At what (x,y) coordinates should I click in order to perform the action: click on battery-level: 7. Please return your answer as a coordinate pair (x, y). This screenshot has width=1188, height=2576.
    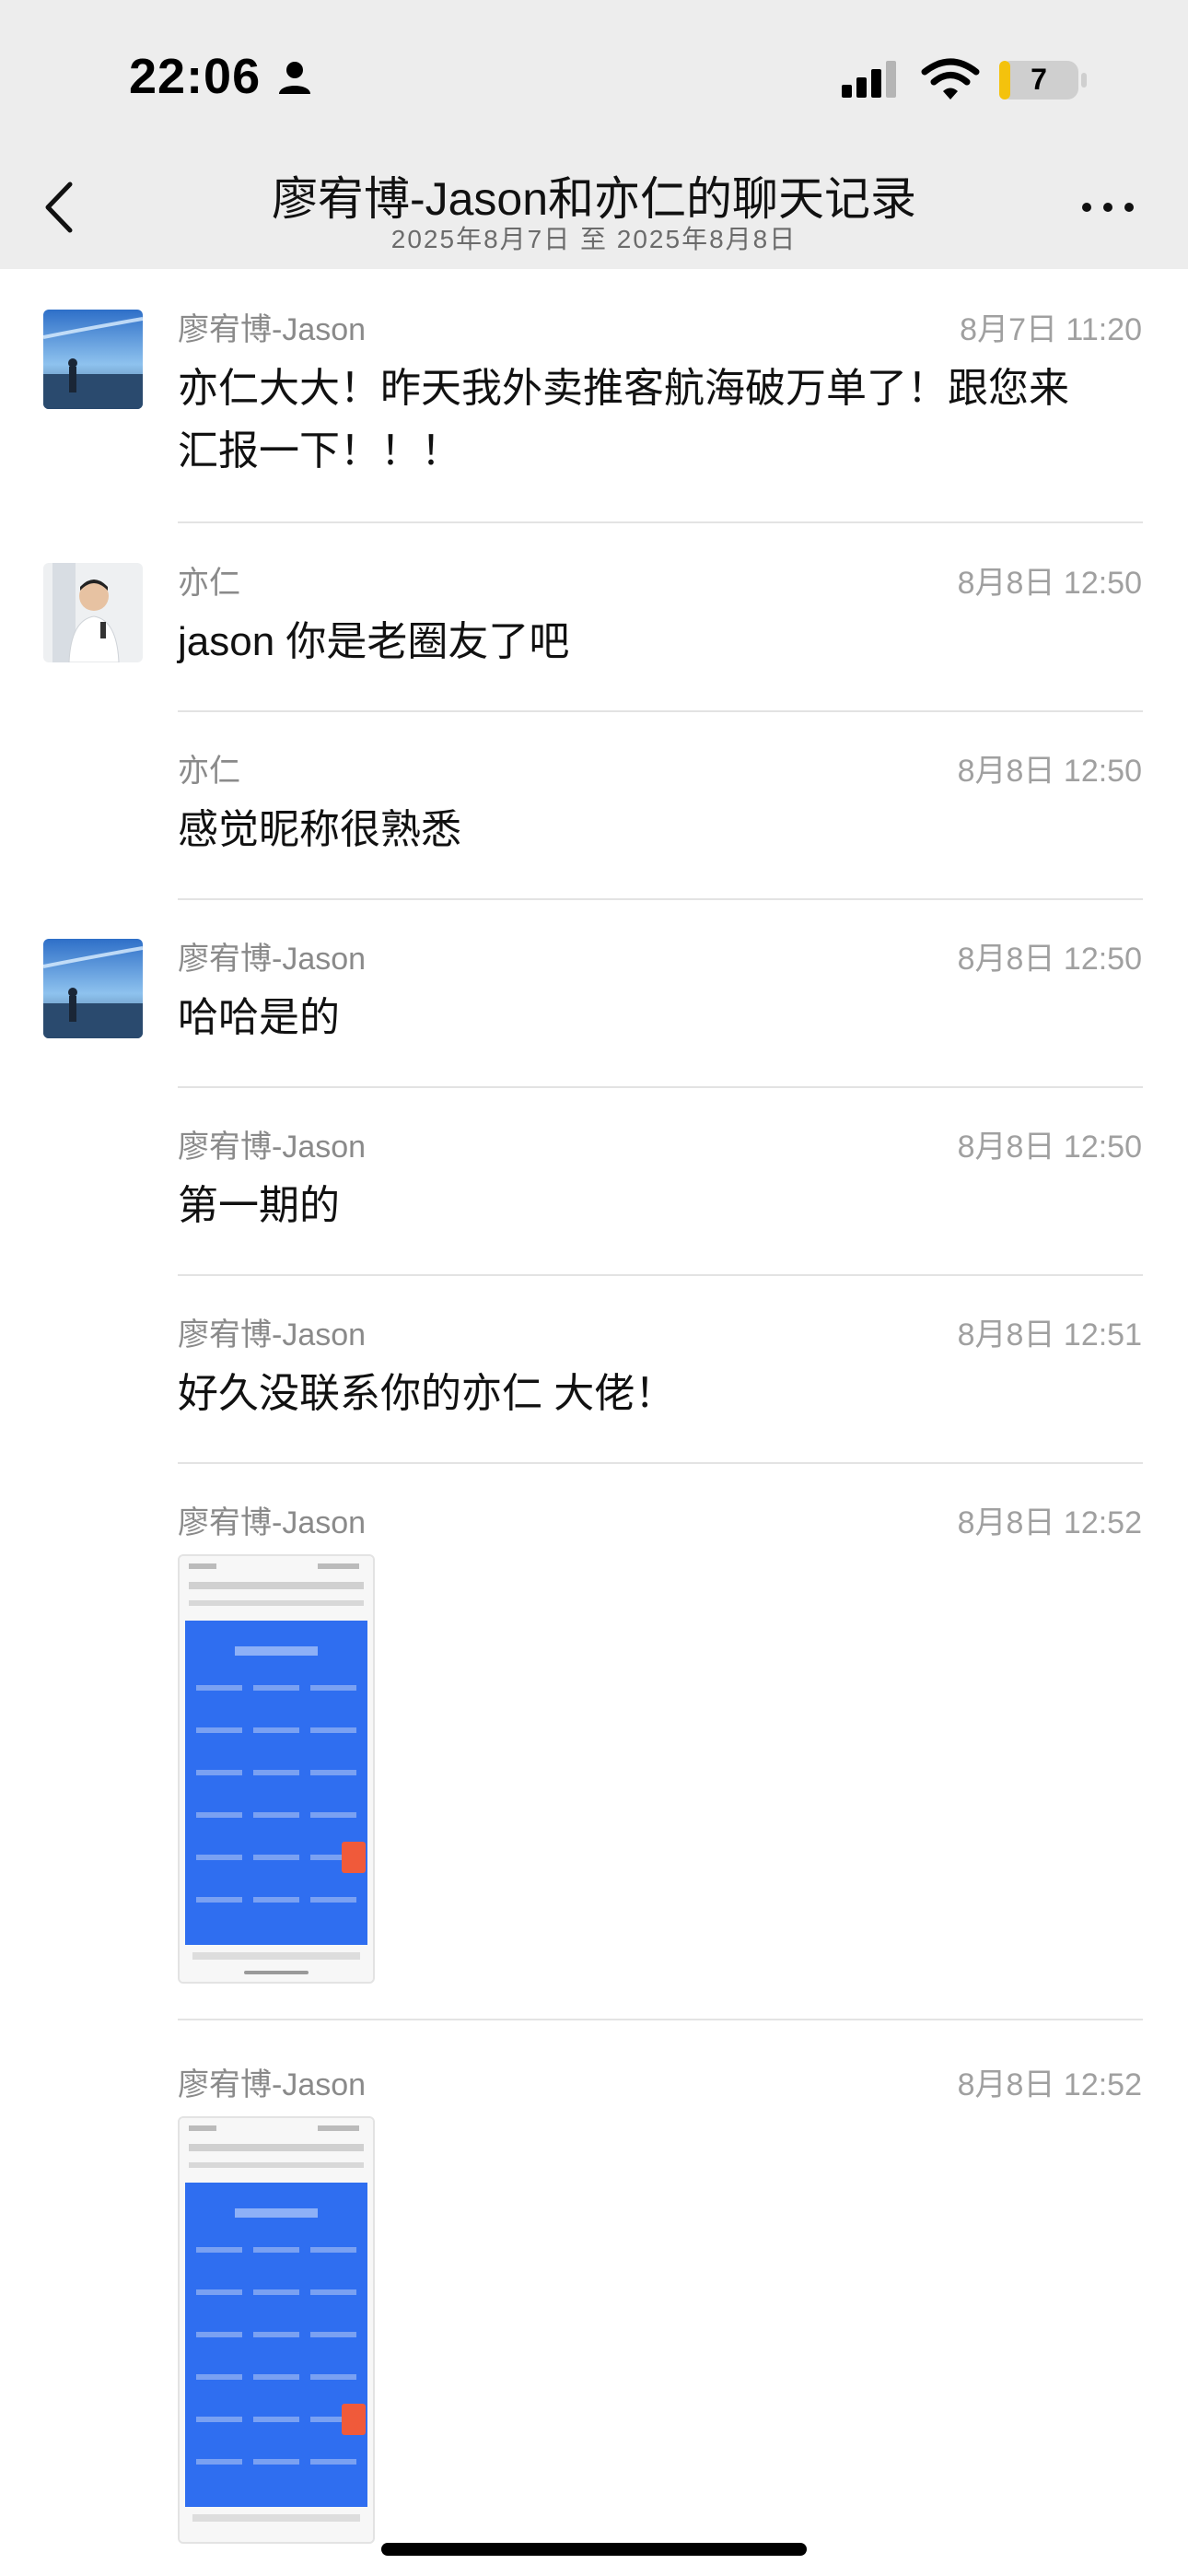
    Looking at the image, I should click on (1039, 79).